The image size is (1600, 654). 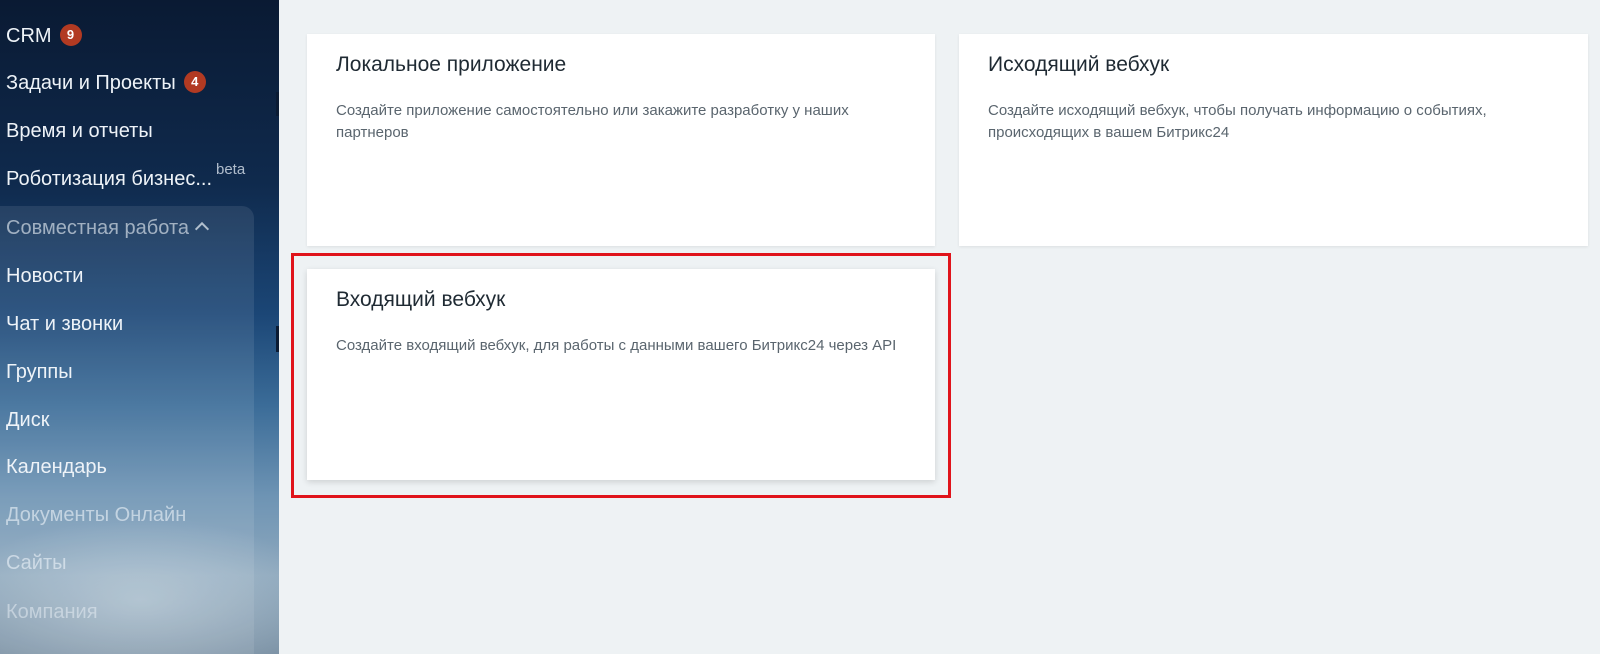 What do you see at coordinates (70, 34) in the screenshot?
I see `counter-badge: 9` at bounding box center [70, 34].